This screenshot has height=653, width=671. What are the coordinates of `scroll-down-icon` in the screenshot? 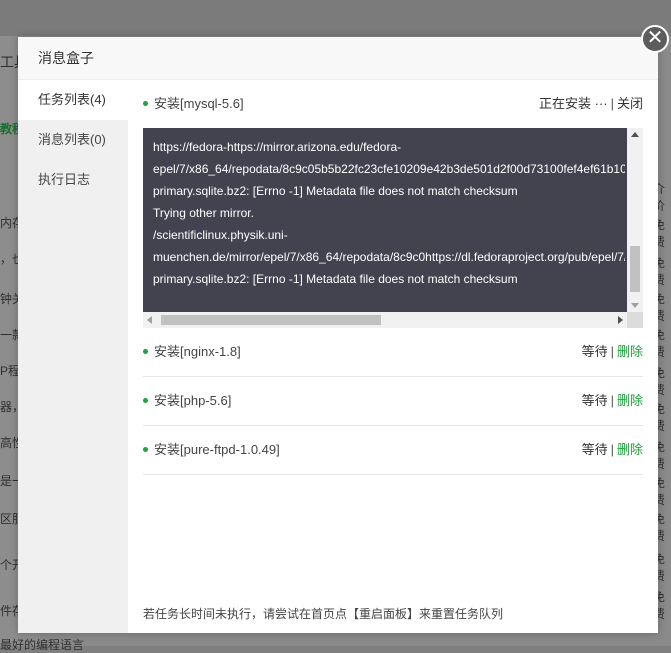 It's located at (635, 305).